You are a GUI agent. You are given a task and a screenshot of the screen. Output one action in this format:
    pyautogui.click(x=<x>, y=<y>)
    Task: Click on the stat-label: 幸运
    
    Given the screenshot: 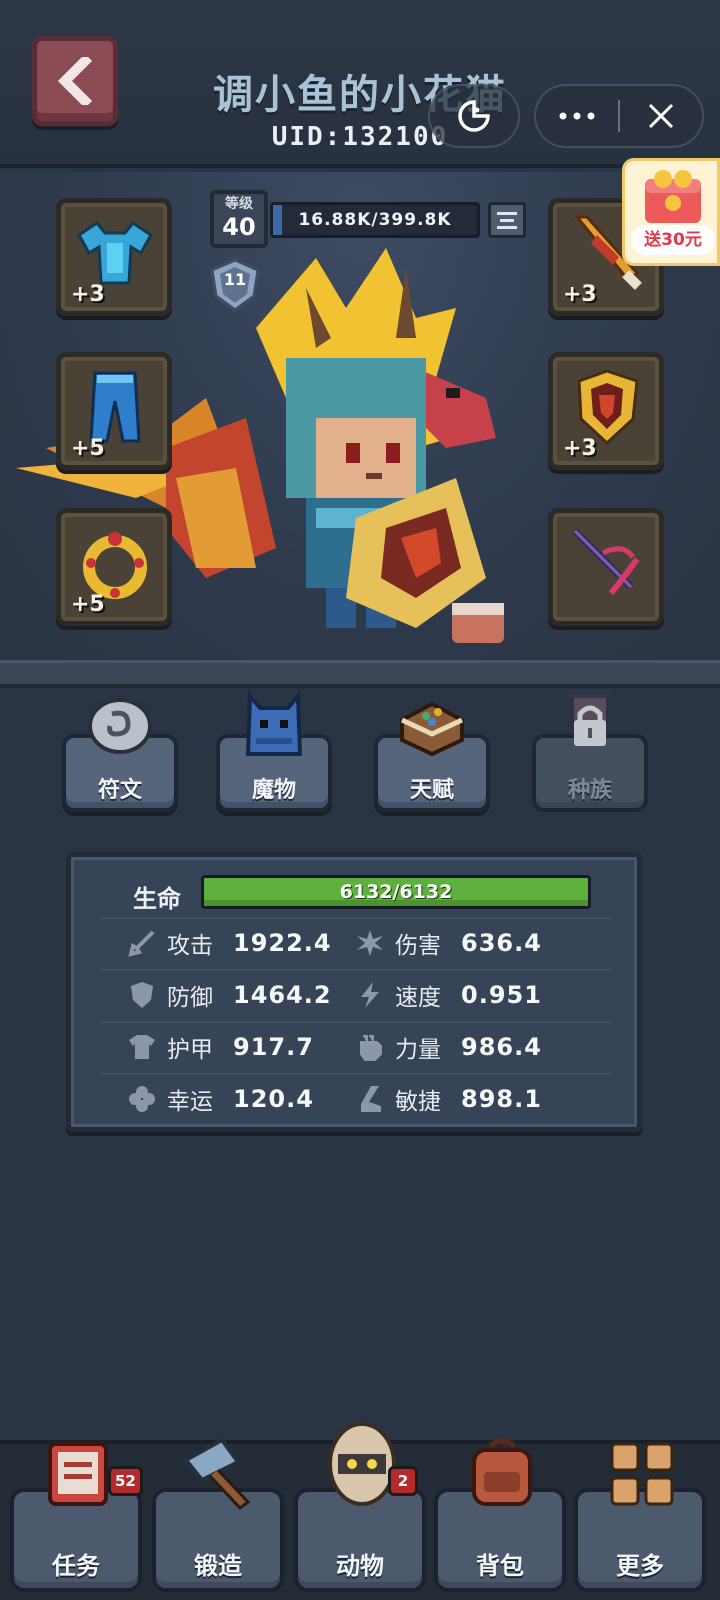 What is the action you would take?
    pyautogui.click(x=190, y=1102)
    